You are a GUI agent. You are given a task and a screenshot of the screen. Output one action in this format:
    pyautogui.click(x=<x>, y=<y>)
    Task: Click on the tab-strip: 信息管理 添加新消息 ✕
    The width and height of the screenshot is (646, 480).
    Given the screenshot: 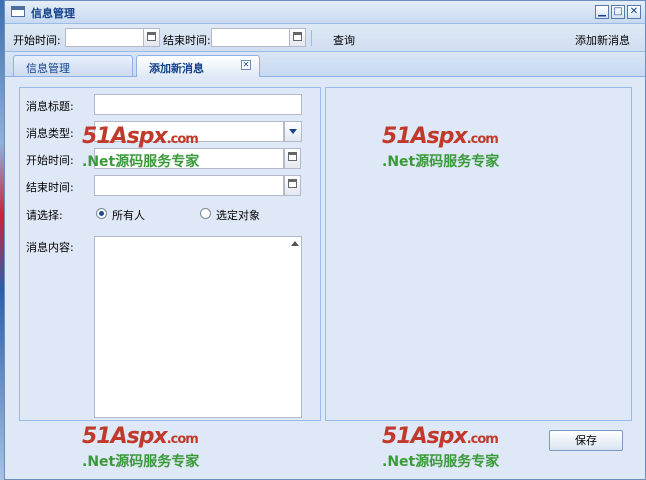 What is the action you would take?
    pyautogui.click(x=325, y=64)
    